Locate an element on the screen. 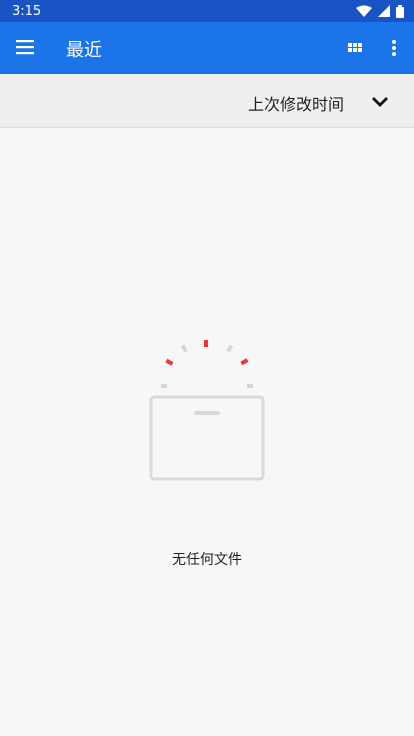  menu-button is located at coordinates (25, 48).